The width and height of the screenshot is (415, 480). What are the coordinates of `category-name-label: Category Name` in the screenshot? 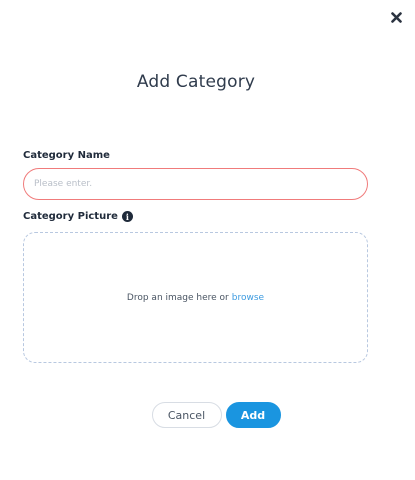 It's located at (66, 155).